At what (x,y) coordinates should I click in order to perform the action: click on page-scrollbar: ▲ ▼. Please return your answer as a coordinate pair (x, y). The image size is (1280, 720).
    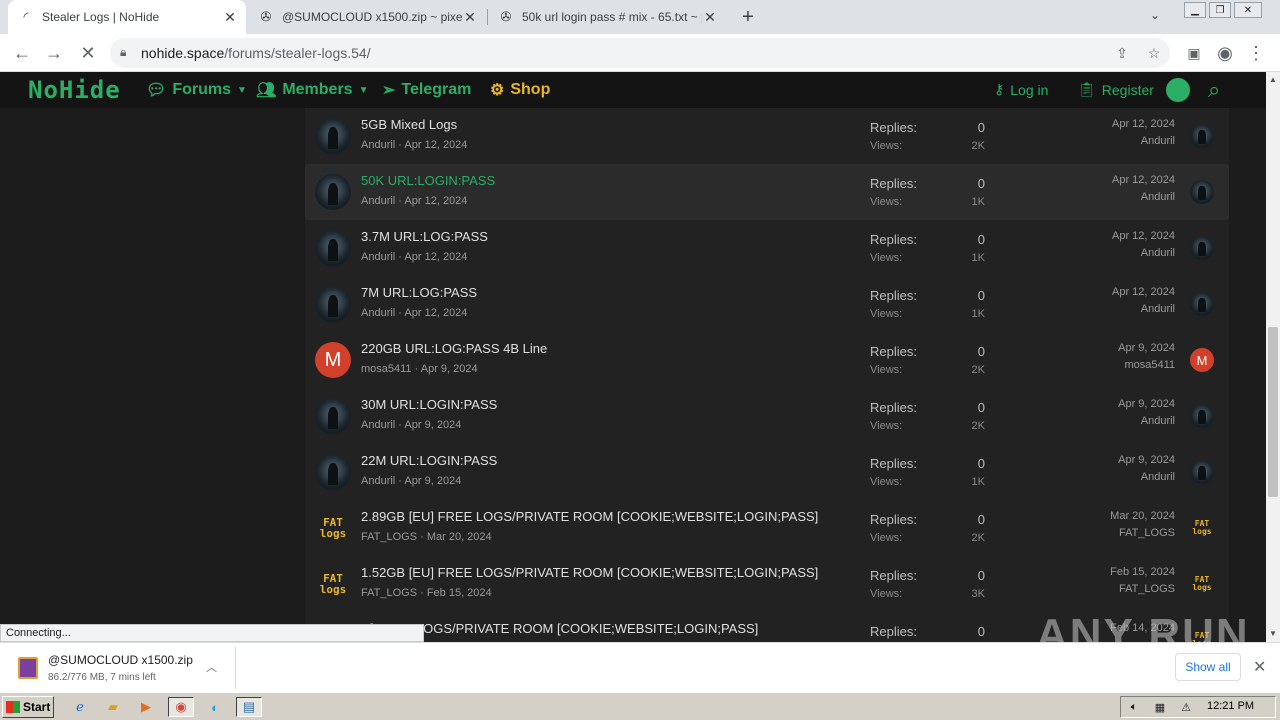
    Looking at the image, I should click on (1273, 357).